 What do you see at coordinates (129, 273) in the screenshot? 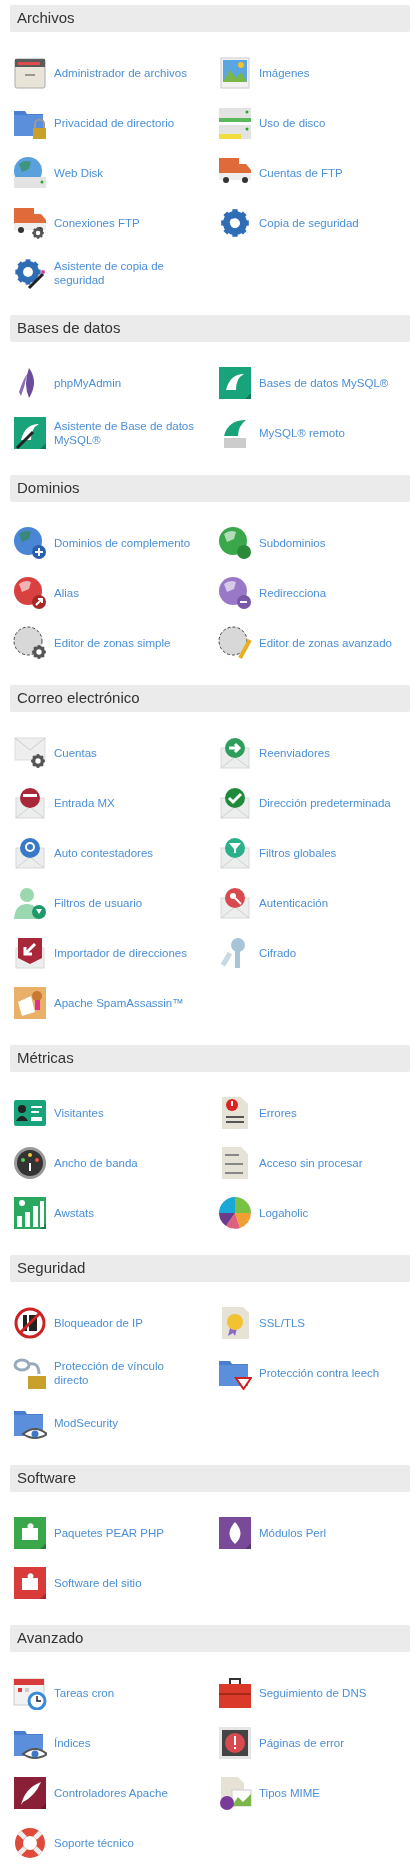
I see `tool-link: Asistente de copia de seguridad` at bounding box center [129, 273].